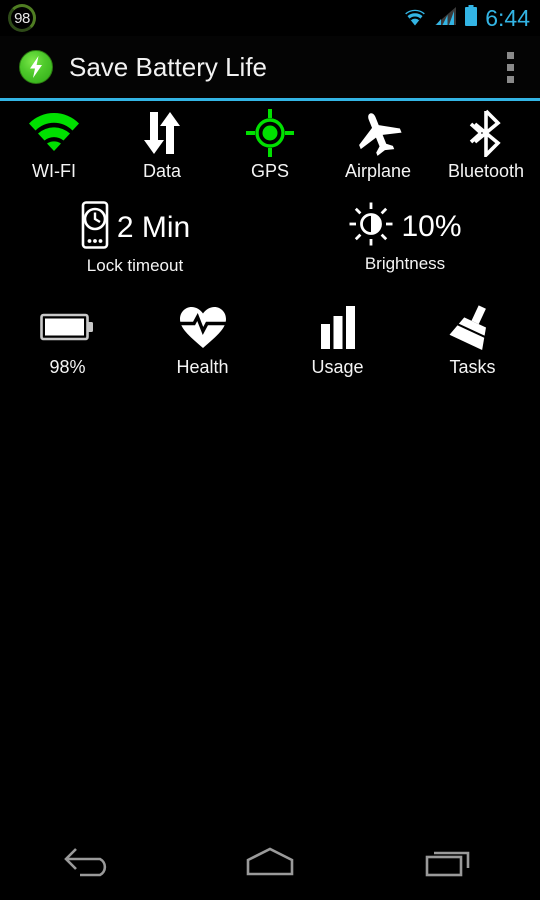 This screenshot has width=540, height=900. I want to click on shortcut-health: Health, so click(202, 339).